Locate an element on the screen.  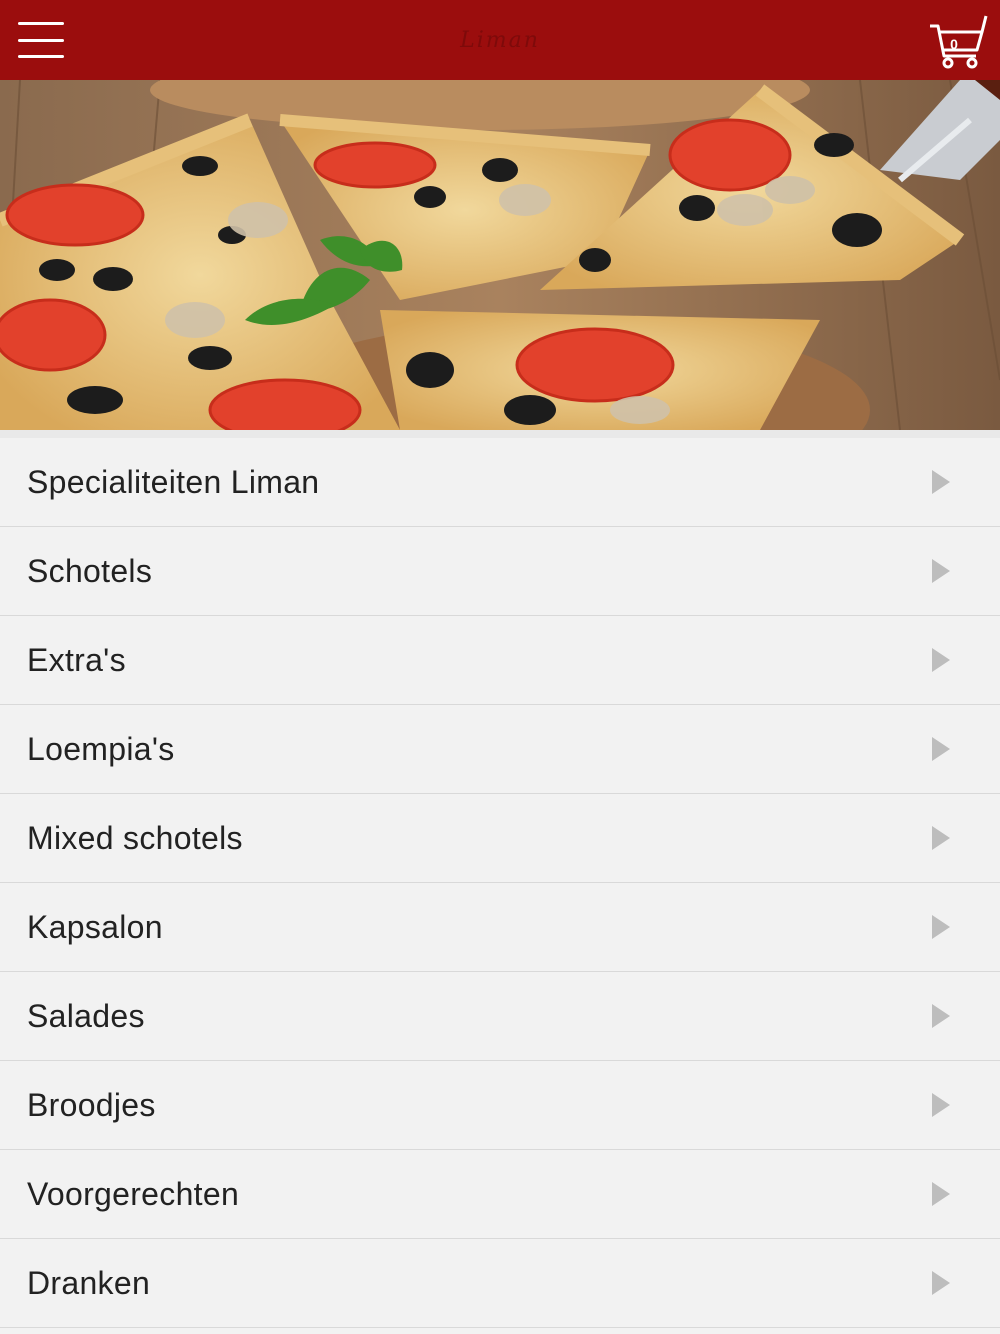
category-item-mixed-schotels: Mixed schotels is located at coordinates (500, 838).